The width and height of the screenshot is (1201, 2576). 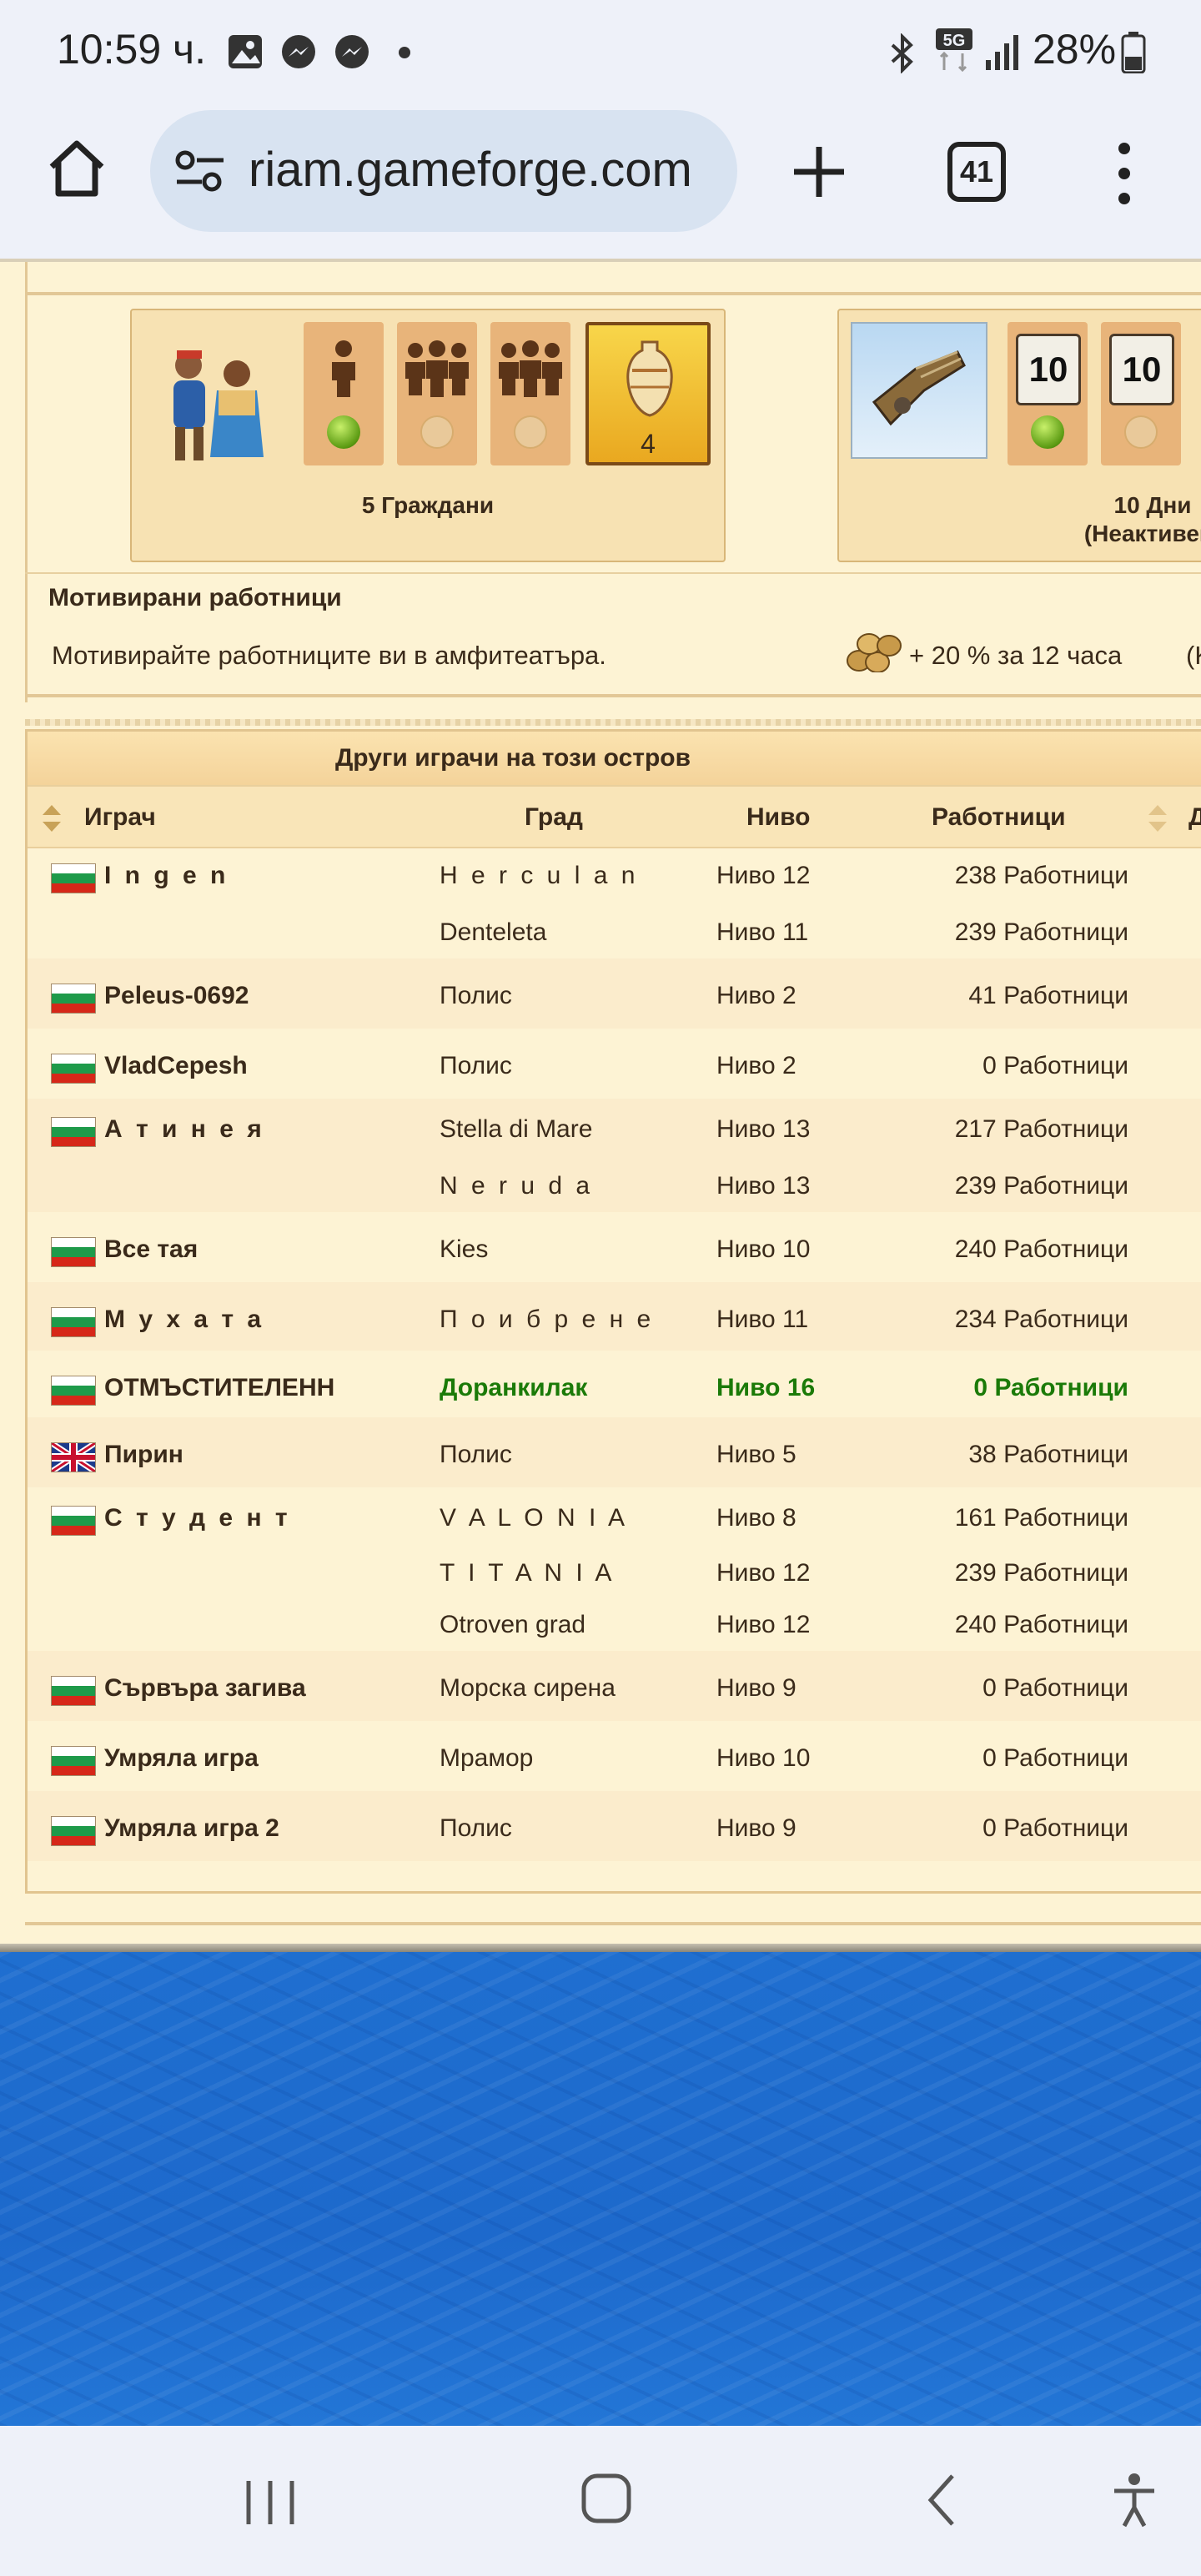 What do you see at coordinates (405, 52) in the screenshot?
I see `notification-dot-icon` at bounding box center [405, 52].